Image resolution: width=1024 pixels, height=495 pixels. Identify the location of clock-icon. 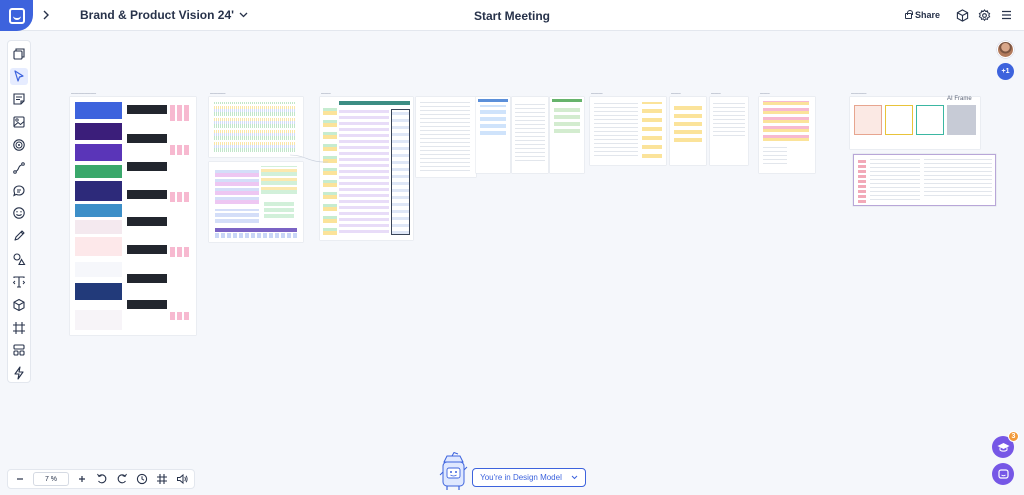
(142, 479).